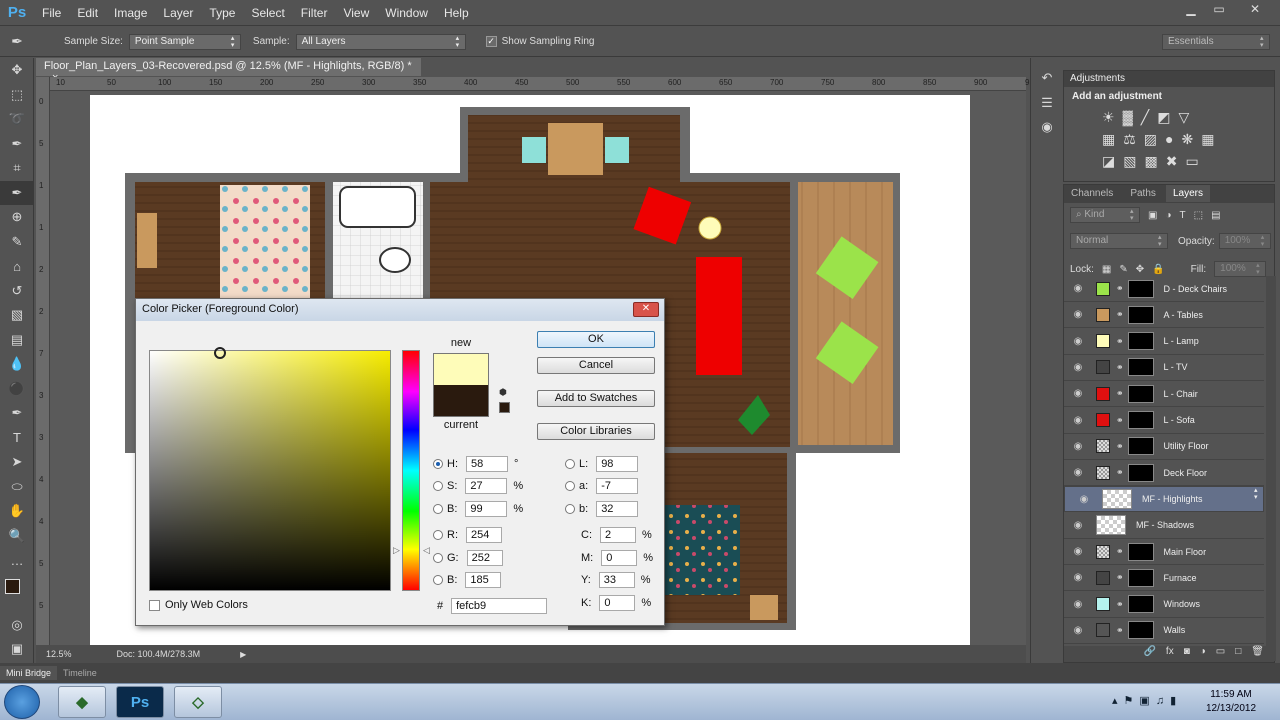  Describe the element at coordinates (1047, 127) in the screenshot. I see `libraries-panel-icon: ◉` at that location.